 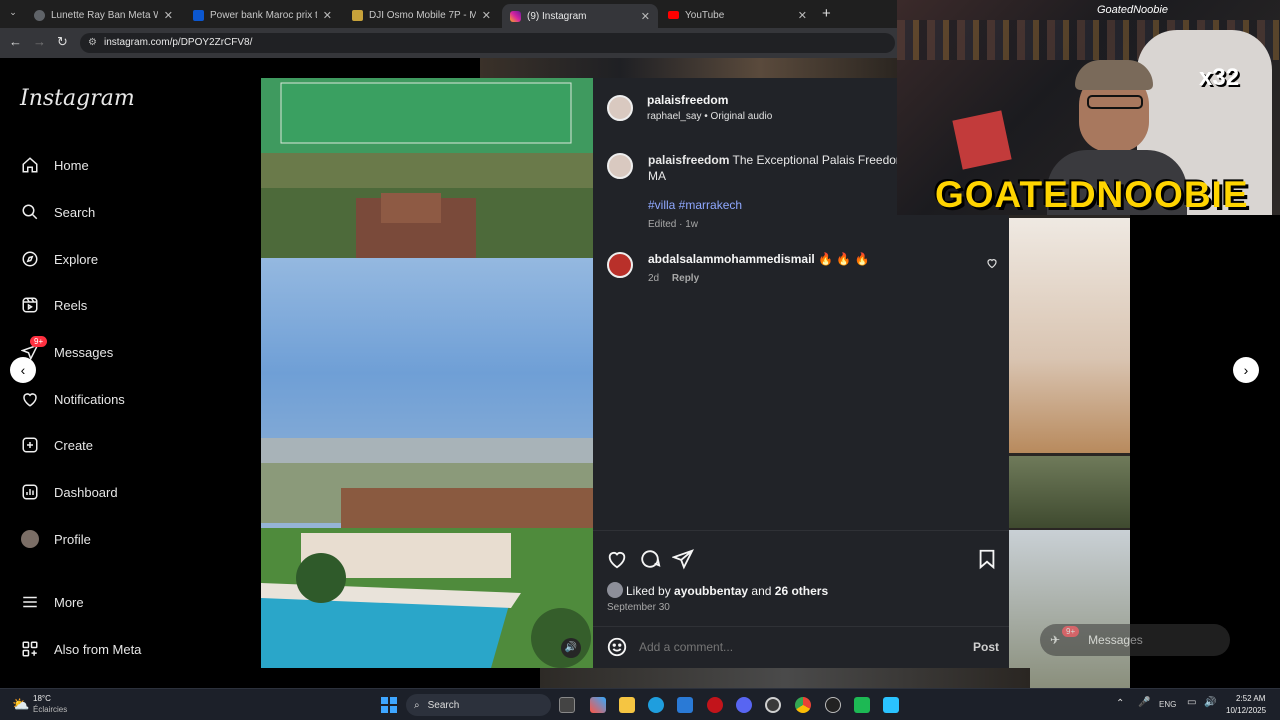 What do you see at coordinates (803, 705) in the screenshot?
I see `chrome-icon` at bounding box center [803, 705].